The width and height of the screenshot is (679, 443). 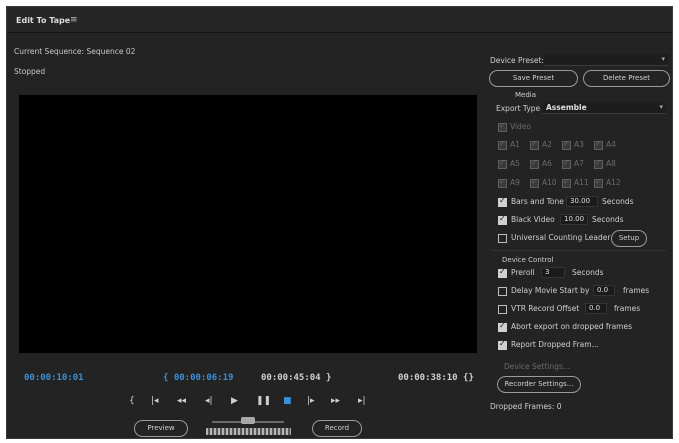 What do you see at coordinates (502, 326) in the screenshot?
I see `abort-on-dropped-frames-checkbox` at bounding box center [502, 326].